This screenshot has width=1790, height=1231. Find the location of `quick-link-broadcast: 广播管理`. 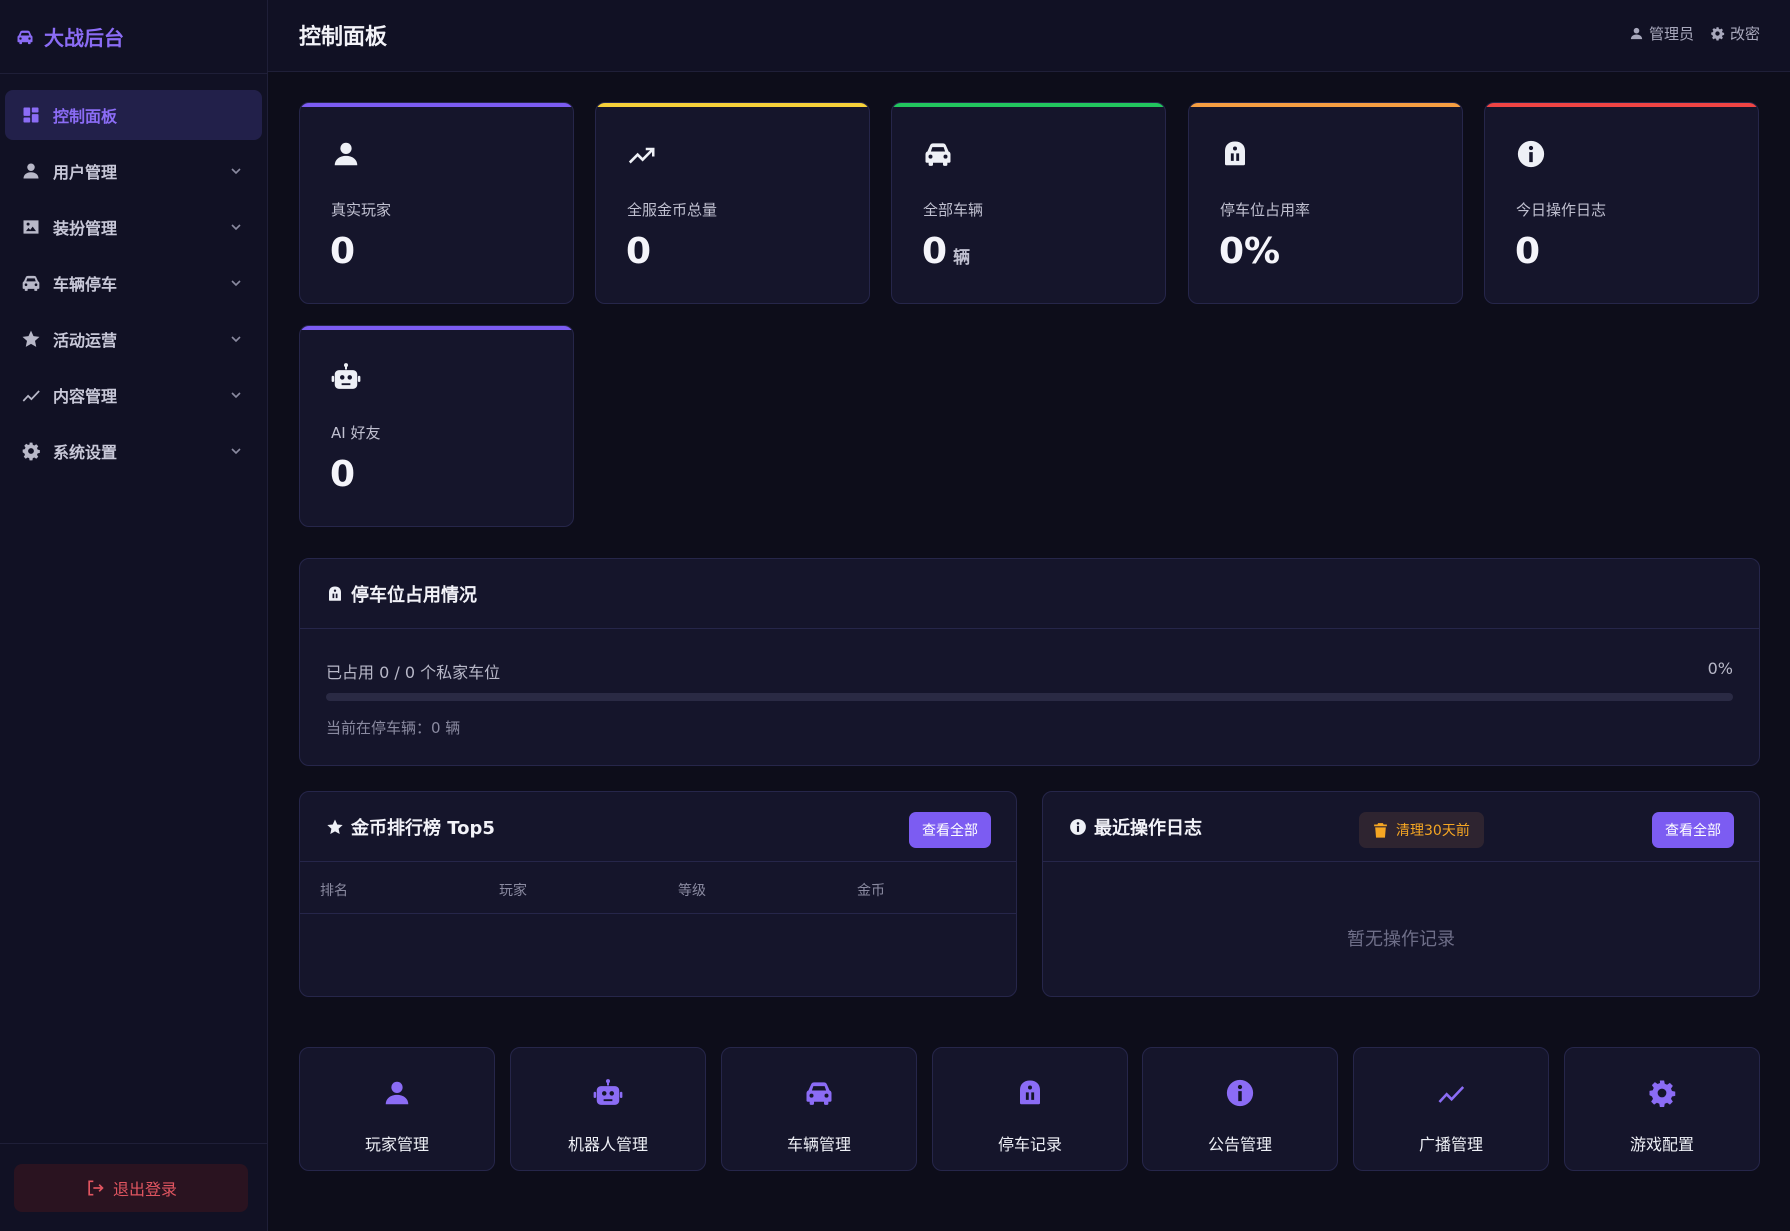

quick-link-broadcast: 广播管理 is located at coordinates (1451, 1109).